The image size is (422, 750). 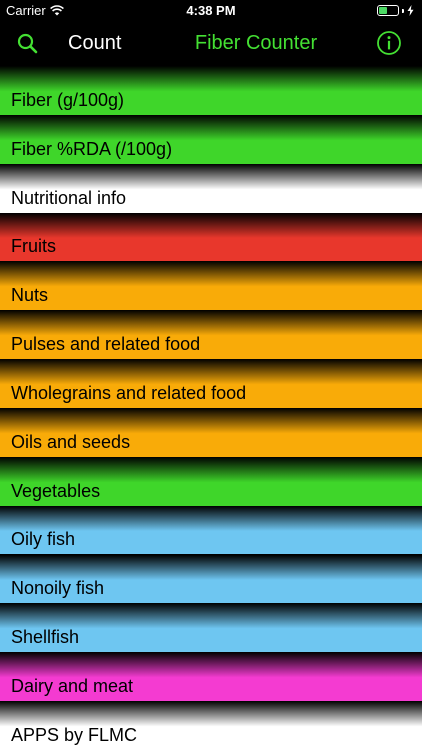 What do you see at coordinates (74, 734) in the screenshot?
I see `list-item-label: APPS by FLMC` at bounding box center [74, 734].